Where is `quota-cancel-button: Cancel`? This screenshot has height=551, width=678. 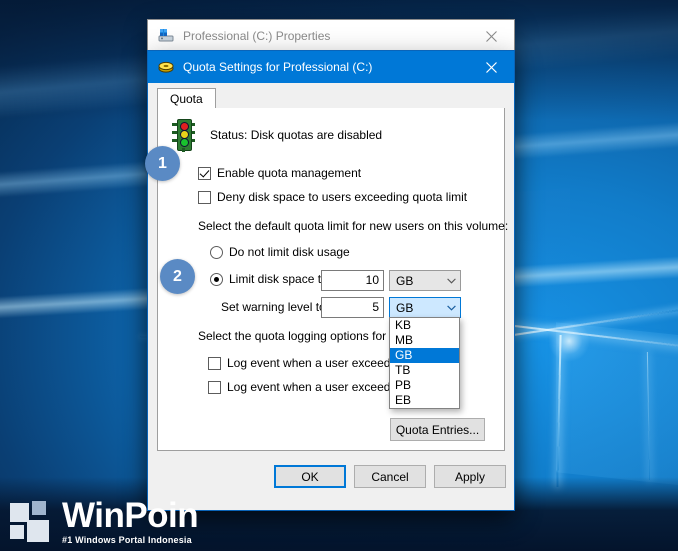 quota-cancel-button: Cancel is located at coordinates (390, 476).